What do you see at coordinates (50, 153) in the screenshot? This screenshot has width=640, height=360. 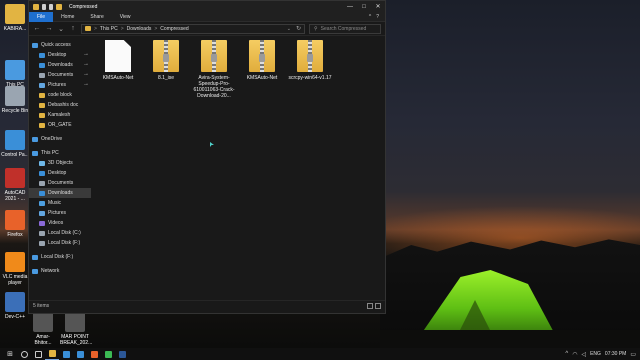 I see `nav-label: This PC` at bounding box center [50, 153].